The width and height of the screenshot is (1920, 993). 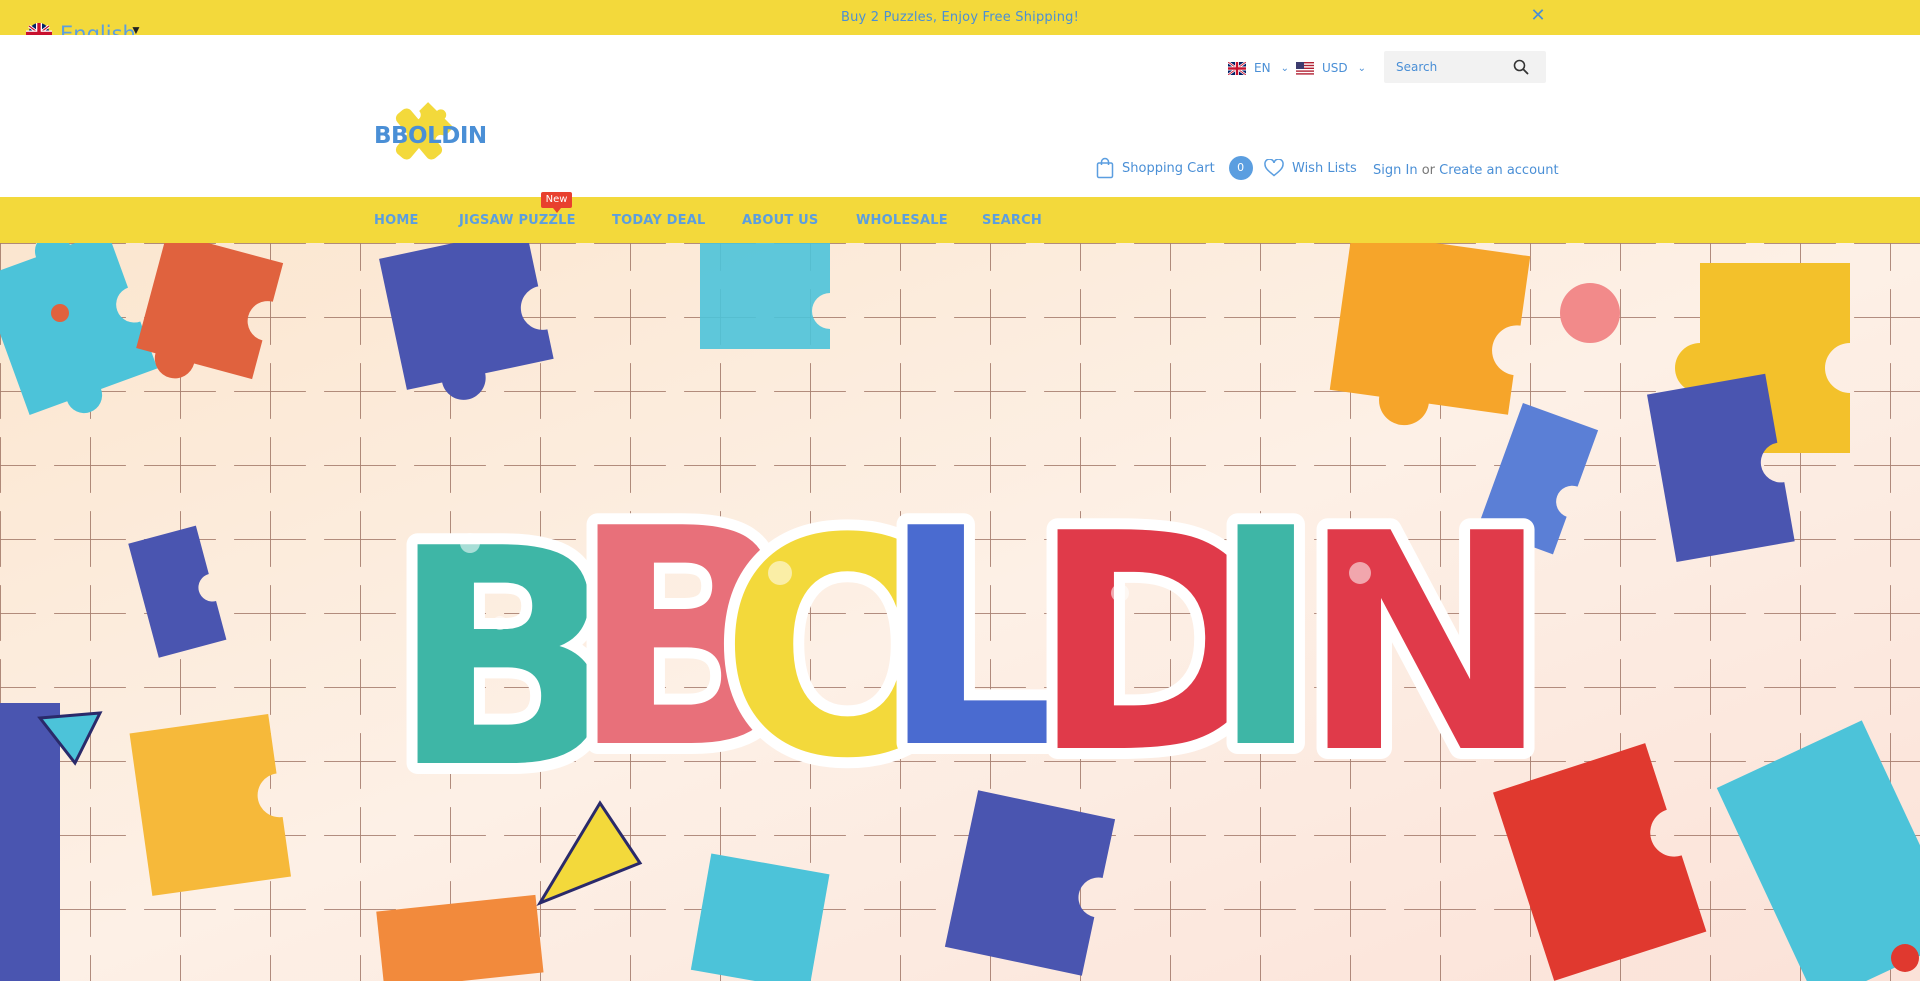 I want to click on heart-icon, so click(x=1274, y=168).